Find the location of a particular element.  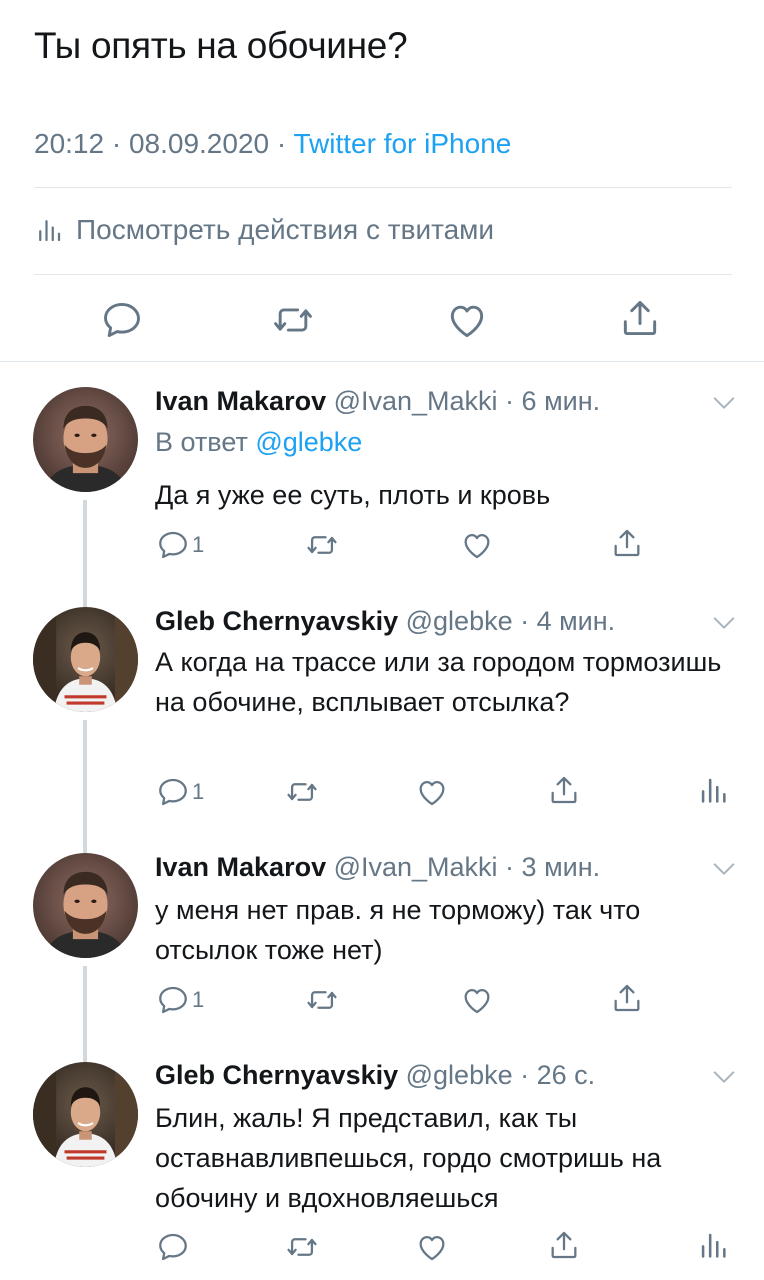

in-reply-to: В ответ @glebke is located at coordinates (258, 442).